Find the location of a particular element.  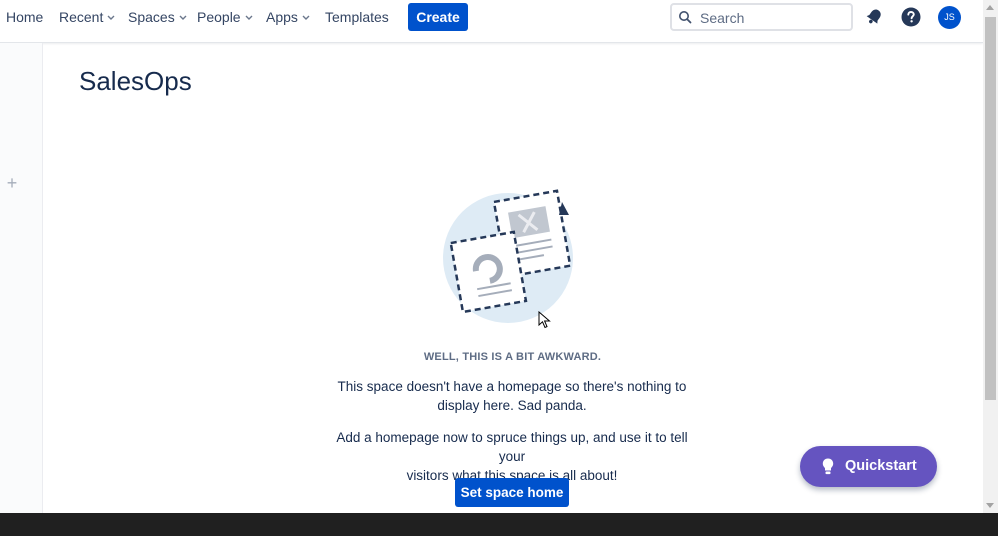

search-box is located at coordinates (761, 17).